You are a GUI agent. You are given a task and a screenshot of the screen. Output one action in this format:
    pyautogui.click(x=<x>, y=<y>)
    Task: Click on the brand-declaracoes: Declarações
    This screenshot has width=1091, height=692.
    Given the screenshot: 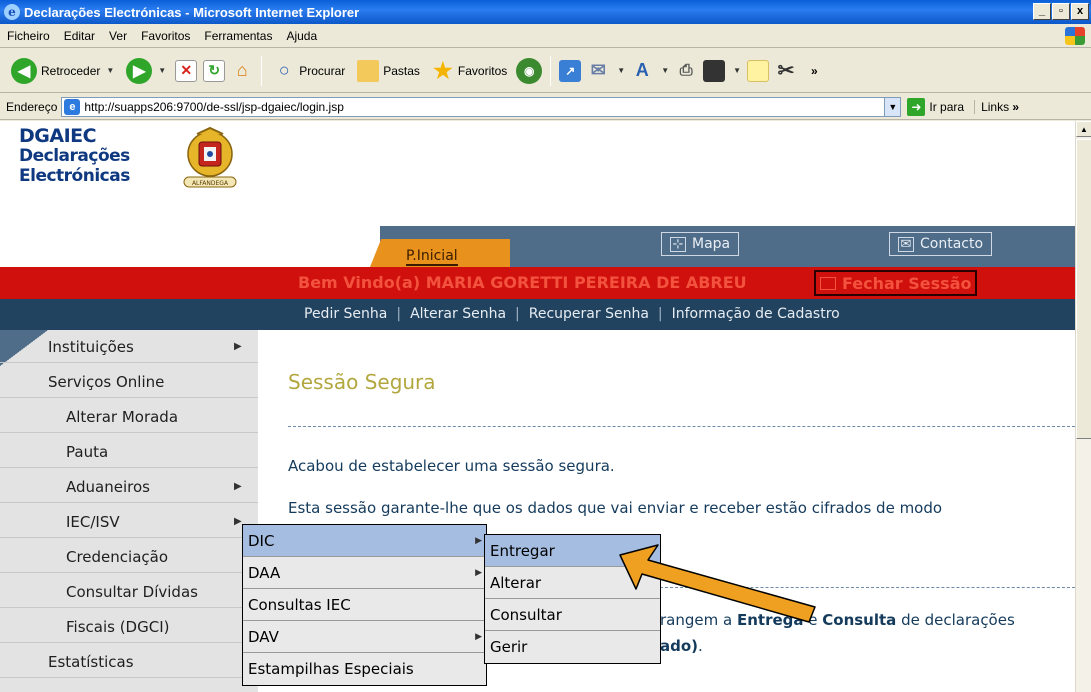 What is the action you would take?
    pyautogui.click(x=74, y=156)
    